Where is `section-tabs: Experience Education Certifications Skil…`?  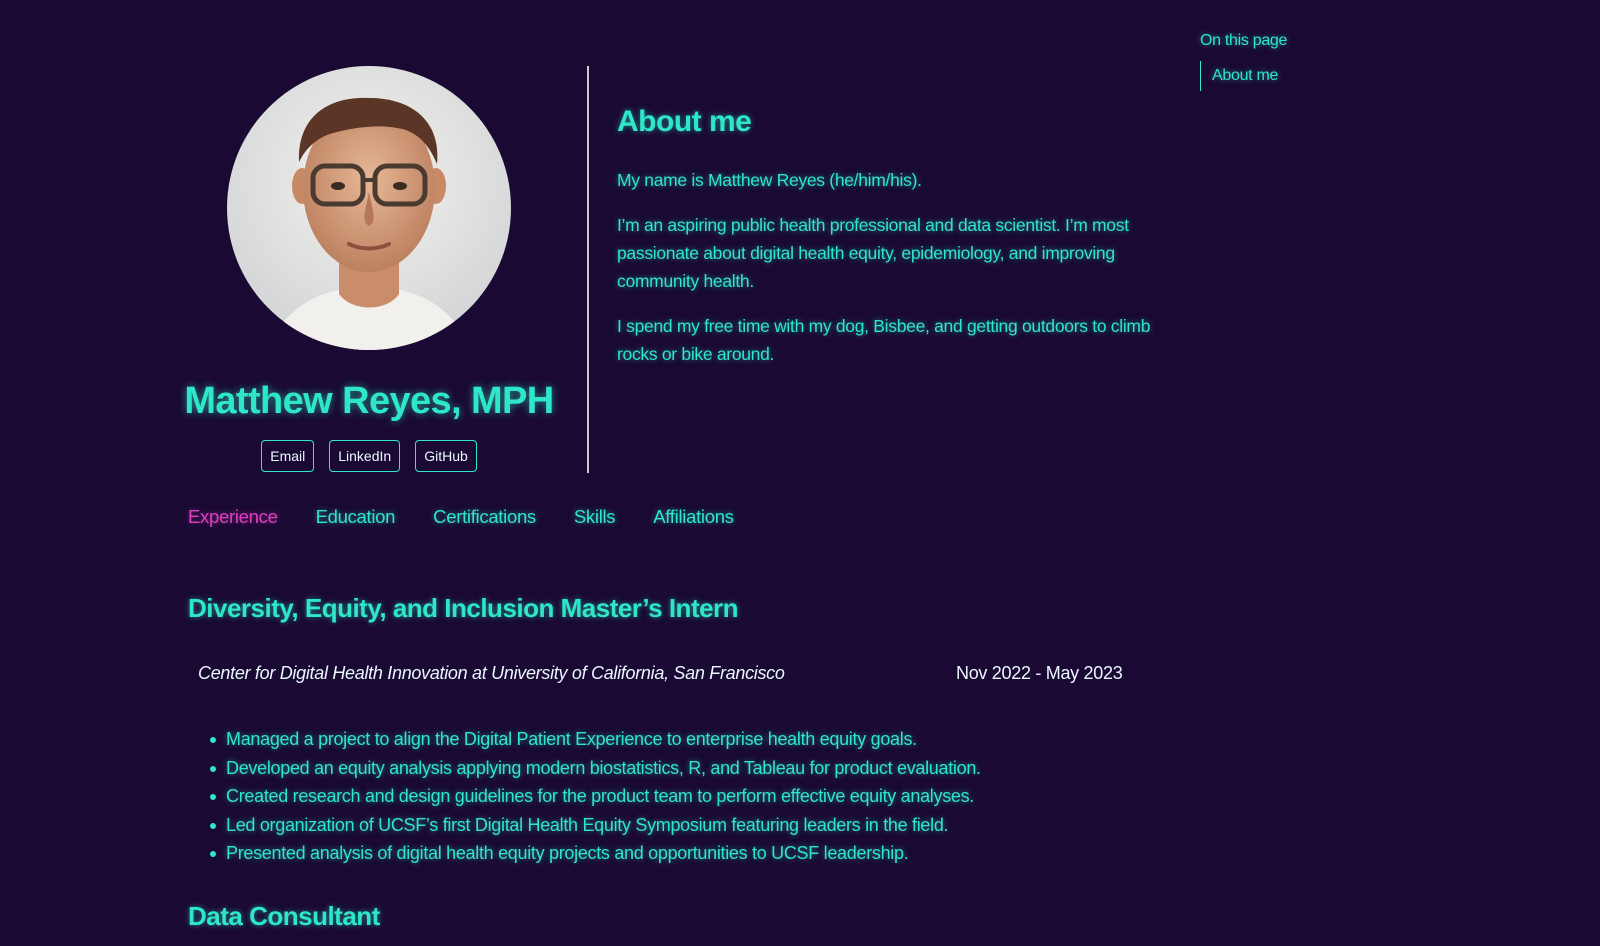
section-tabs: Experience Education Certifications Skil… is located at coordinates (480, 517).